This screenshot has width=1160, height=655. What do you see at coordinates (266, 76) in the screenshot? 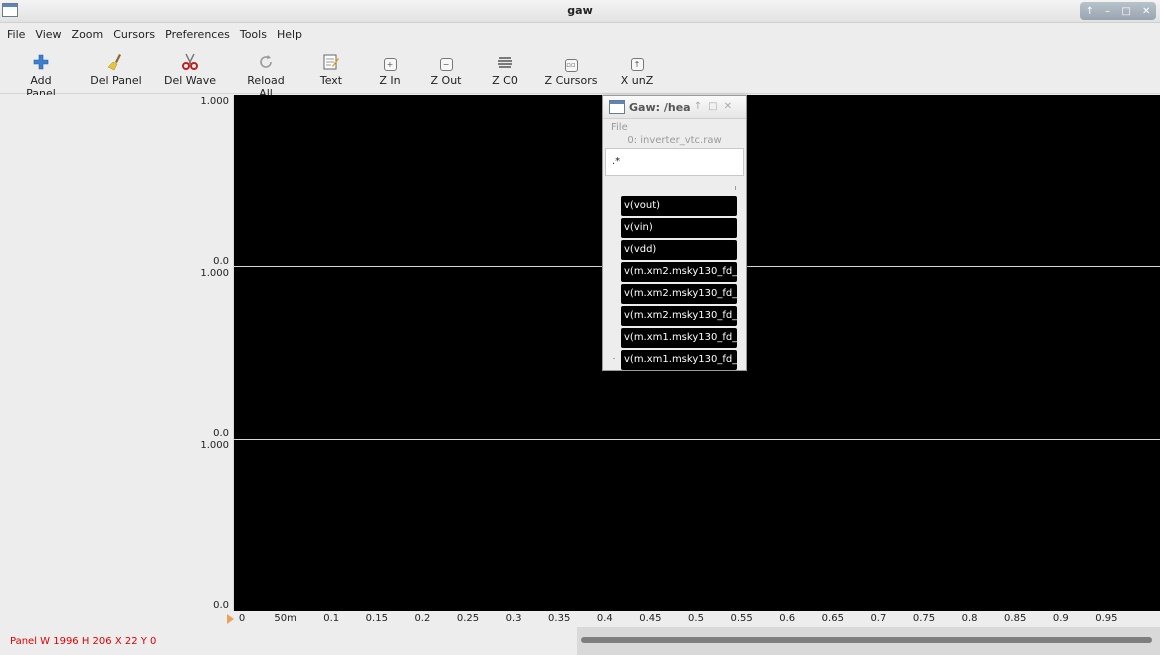
I see `reload-all-button: Reload All` at bounding box center [266, 76].